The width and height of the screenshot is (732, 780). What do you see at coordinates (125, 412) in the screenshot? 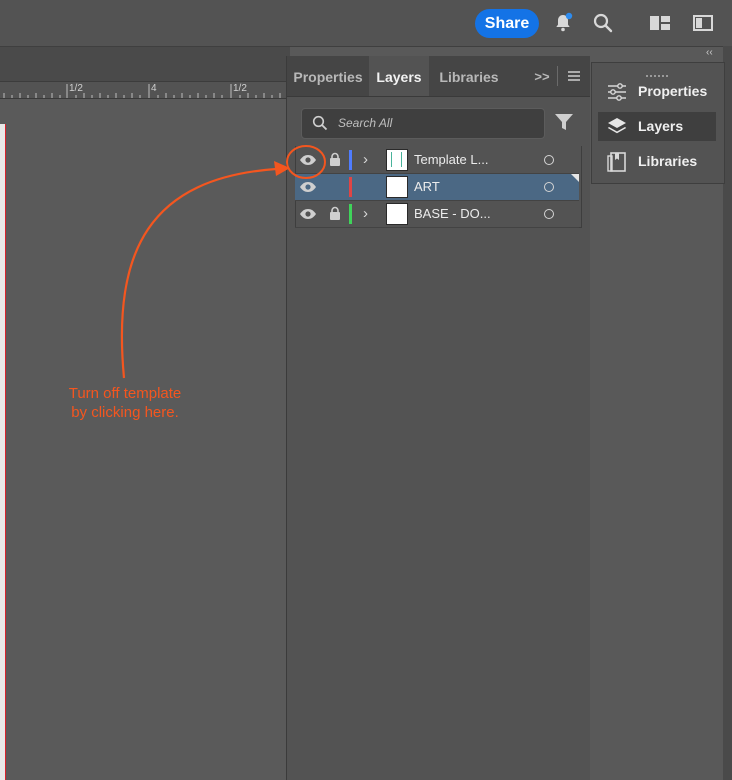
I see `annotation-line: by clicking here.` at bounding box center [125, 412].